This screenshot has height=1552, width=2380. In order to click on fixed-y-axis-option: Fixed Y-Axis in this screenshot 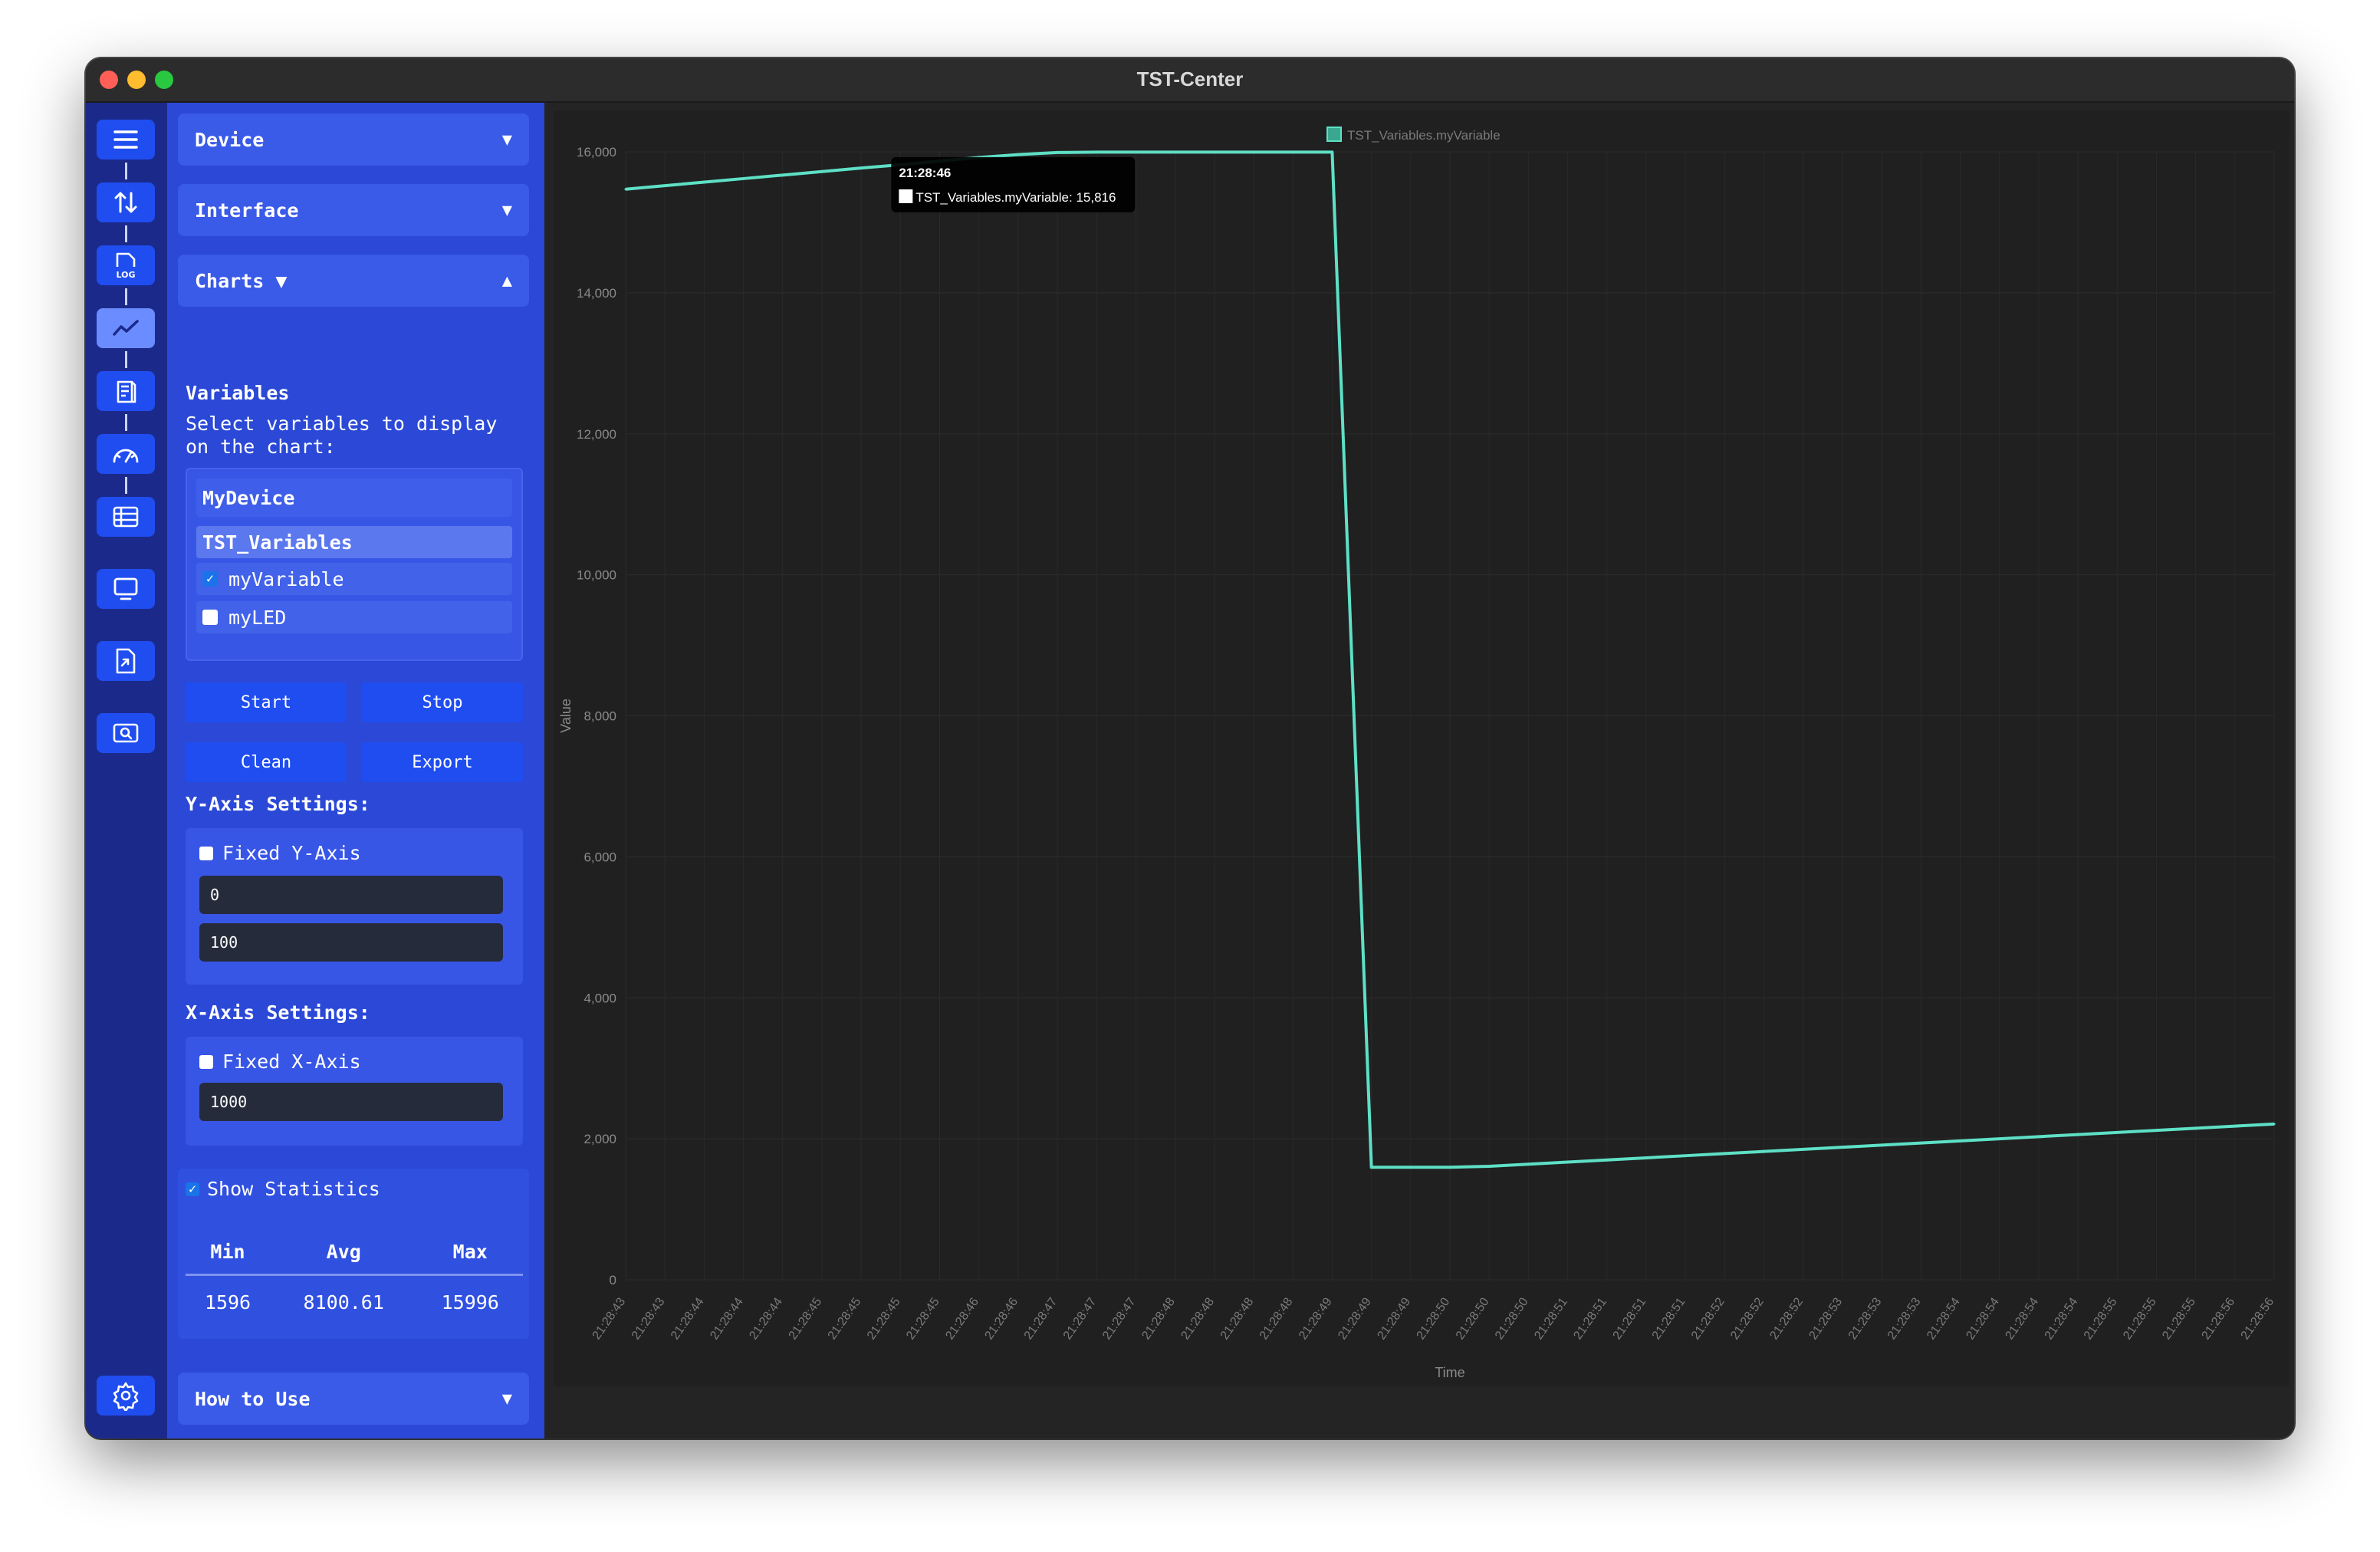, I will do `click(280, 853)`.